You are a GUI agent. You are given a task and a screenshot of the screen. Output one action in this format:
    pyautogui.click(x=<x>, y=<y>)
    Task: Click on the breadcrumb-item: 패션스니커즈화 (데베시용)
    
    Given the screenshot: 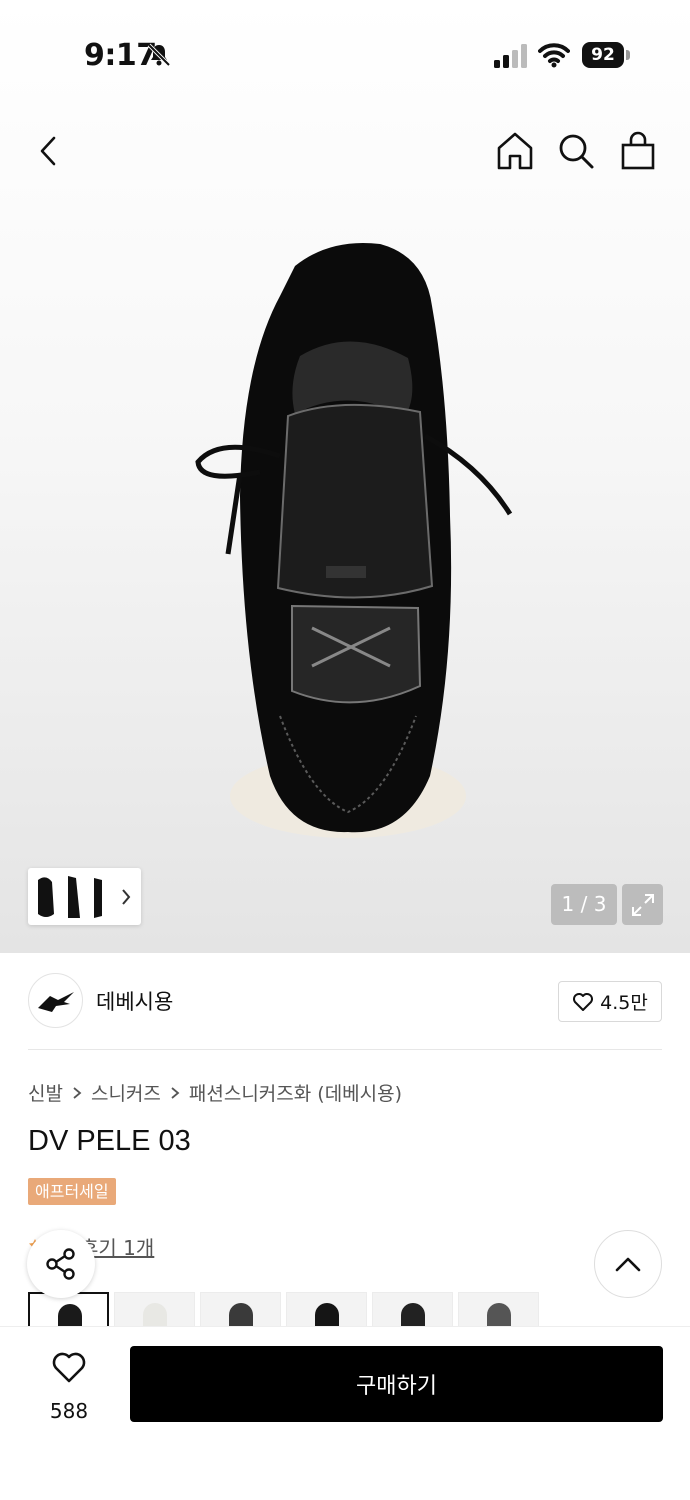 What is the action you would take?
    pyautogui.click(x=295, y=1092)
    